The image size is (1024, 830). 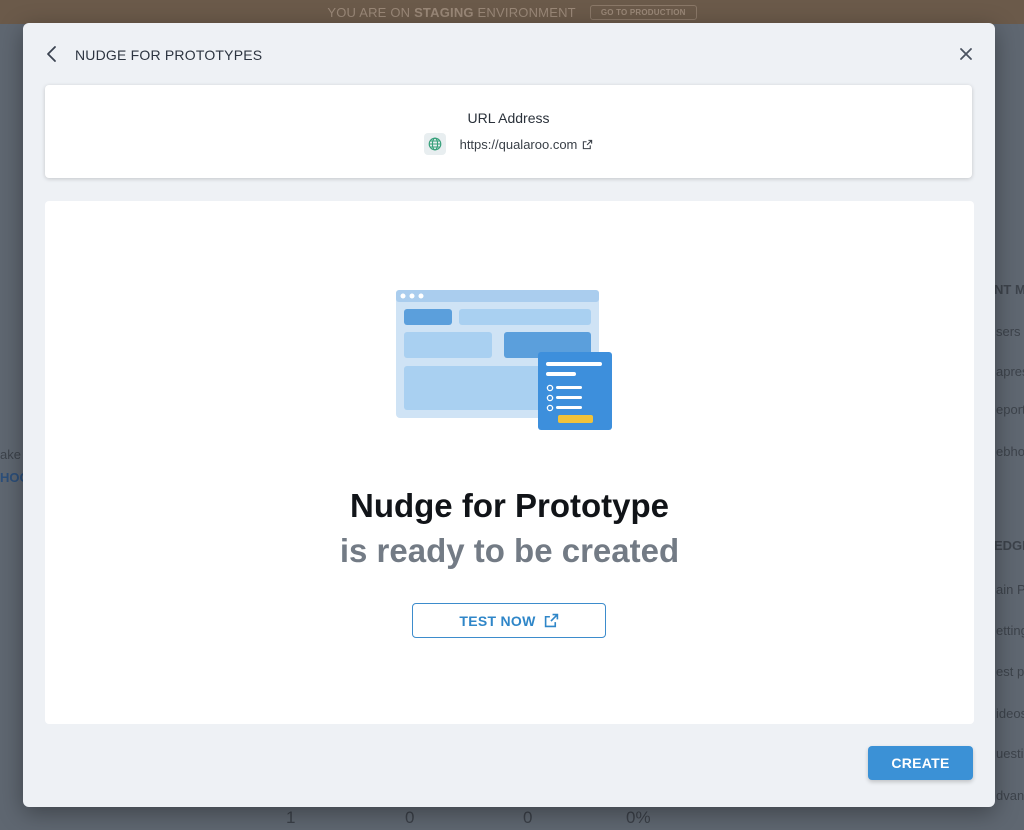 I want to click on create-button: CREATE, so click(x=920, y=763).